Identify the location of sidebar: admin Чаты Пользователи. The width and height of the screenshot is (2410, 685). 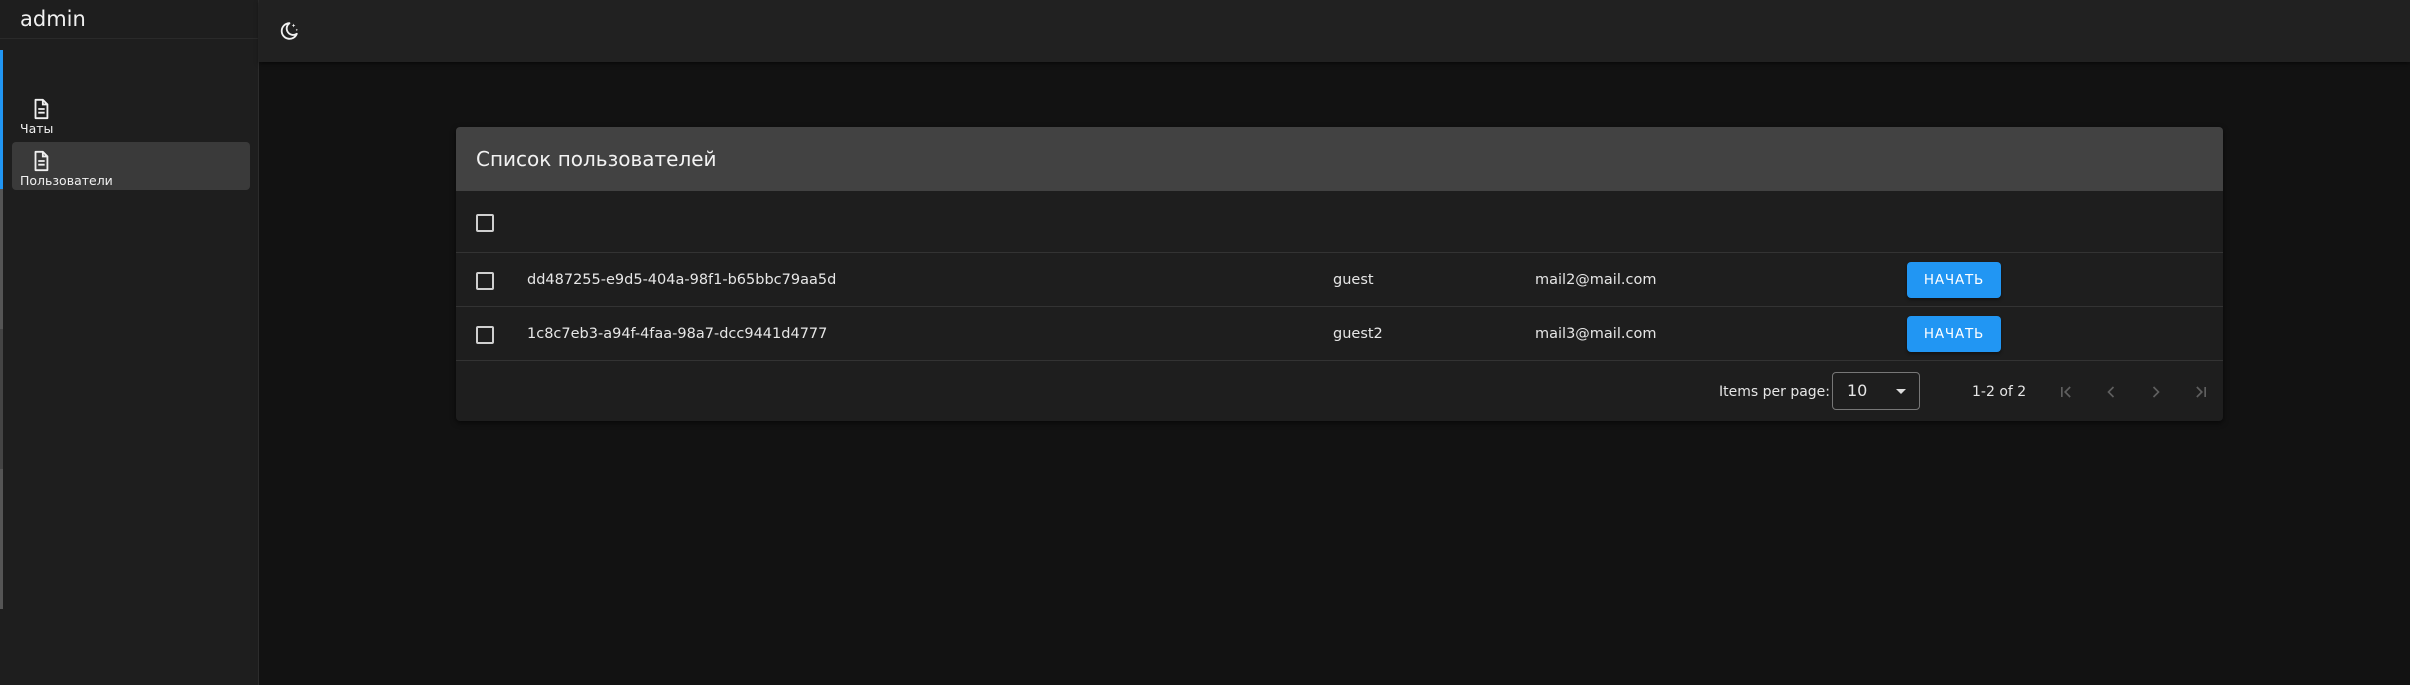
(129, 342).